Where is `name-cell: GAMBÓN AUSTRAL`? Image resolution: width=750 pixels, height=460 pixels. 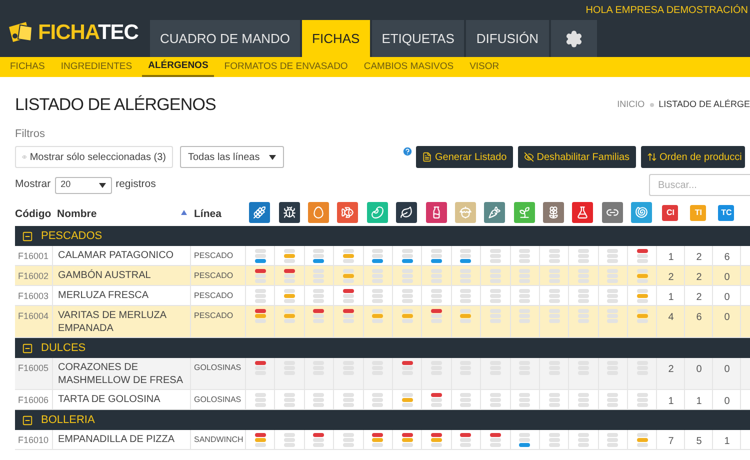
name-cell: GAMBÓN AUSTRAL is located at coordinates (121, 275).